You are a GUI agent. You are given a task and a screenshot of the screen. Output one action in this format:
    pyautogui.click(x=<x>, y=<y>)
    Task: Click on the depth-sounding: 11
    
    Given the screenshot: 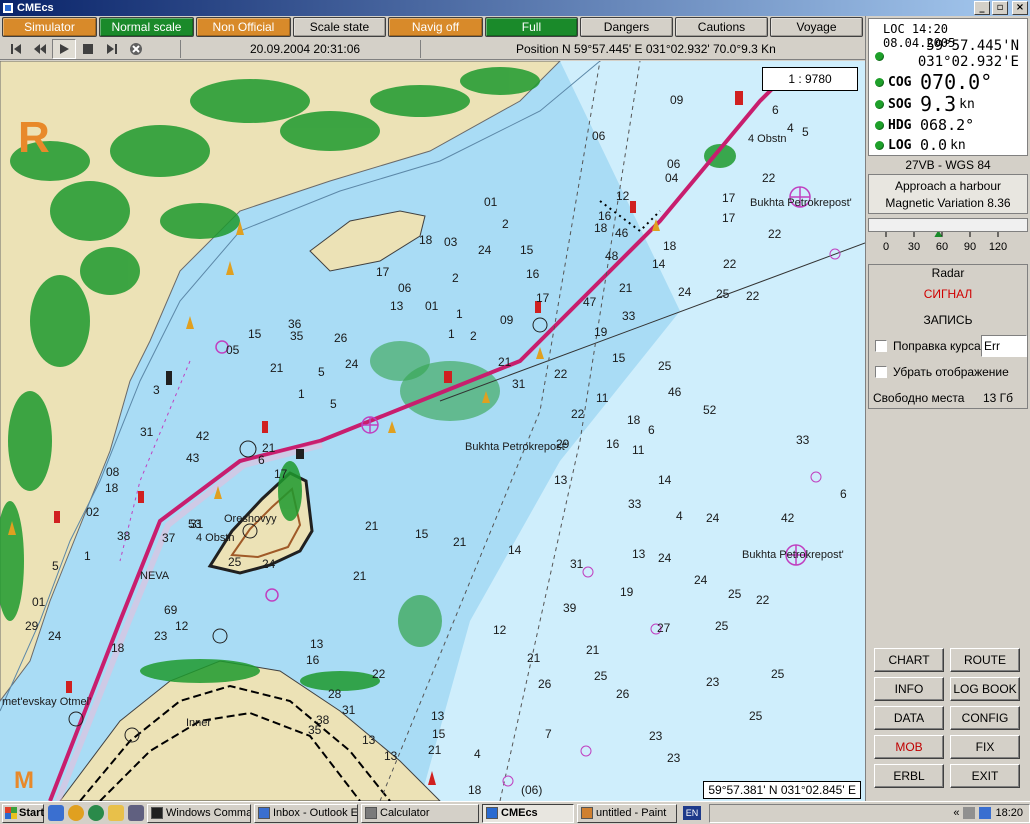 What is the action you would take?
    pyautogui.click(x=638, y=450)
    